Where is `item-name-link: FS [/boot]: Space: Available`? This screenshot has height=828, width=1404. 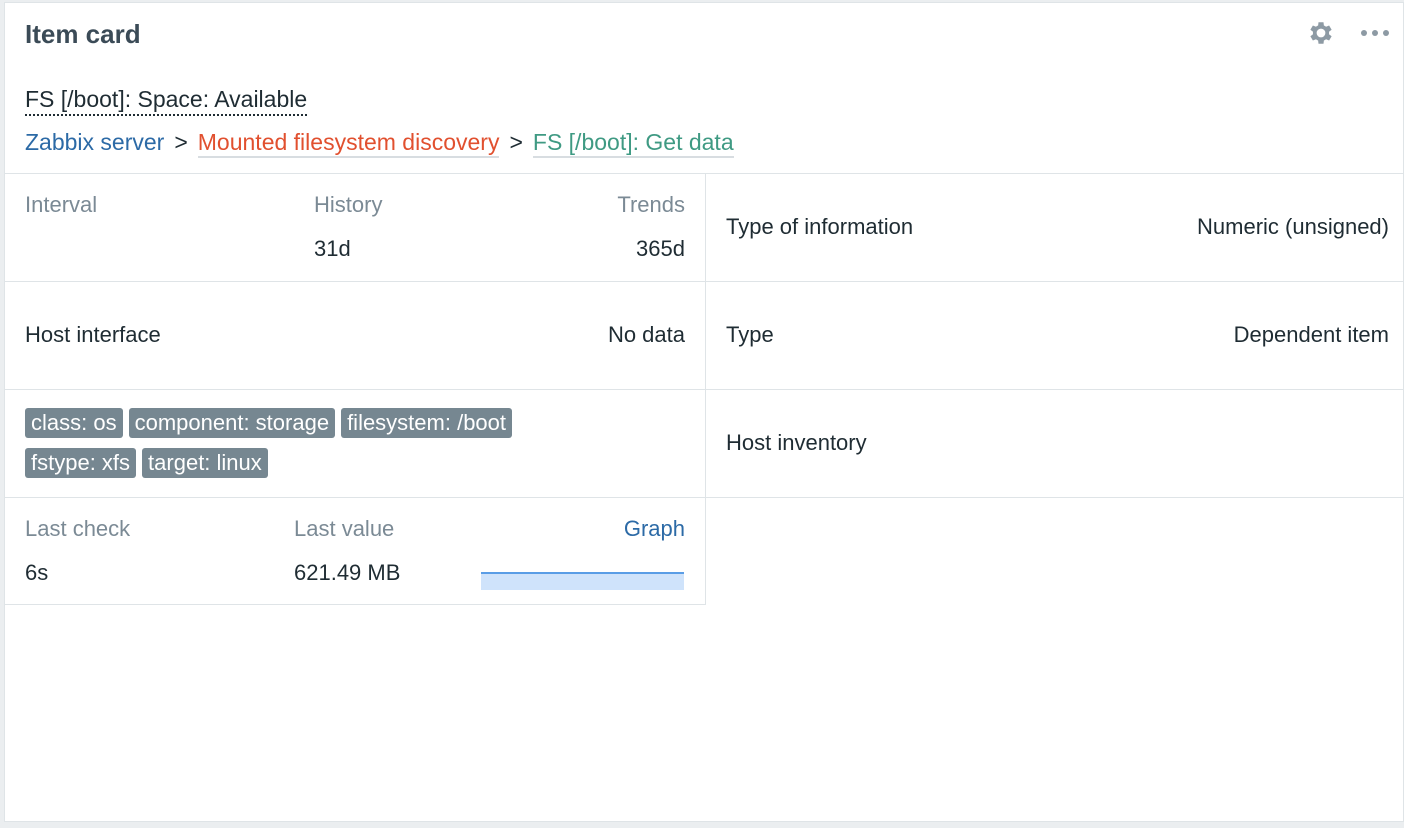 item-name-link: FS [/boot]: Space: Available is located at coordinates (166, 100).